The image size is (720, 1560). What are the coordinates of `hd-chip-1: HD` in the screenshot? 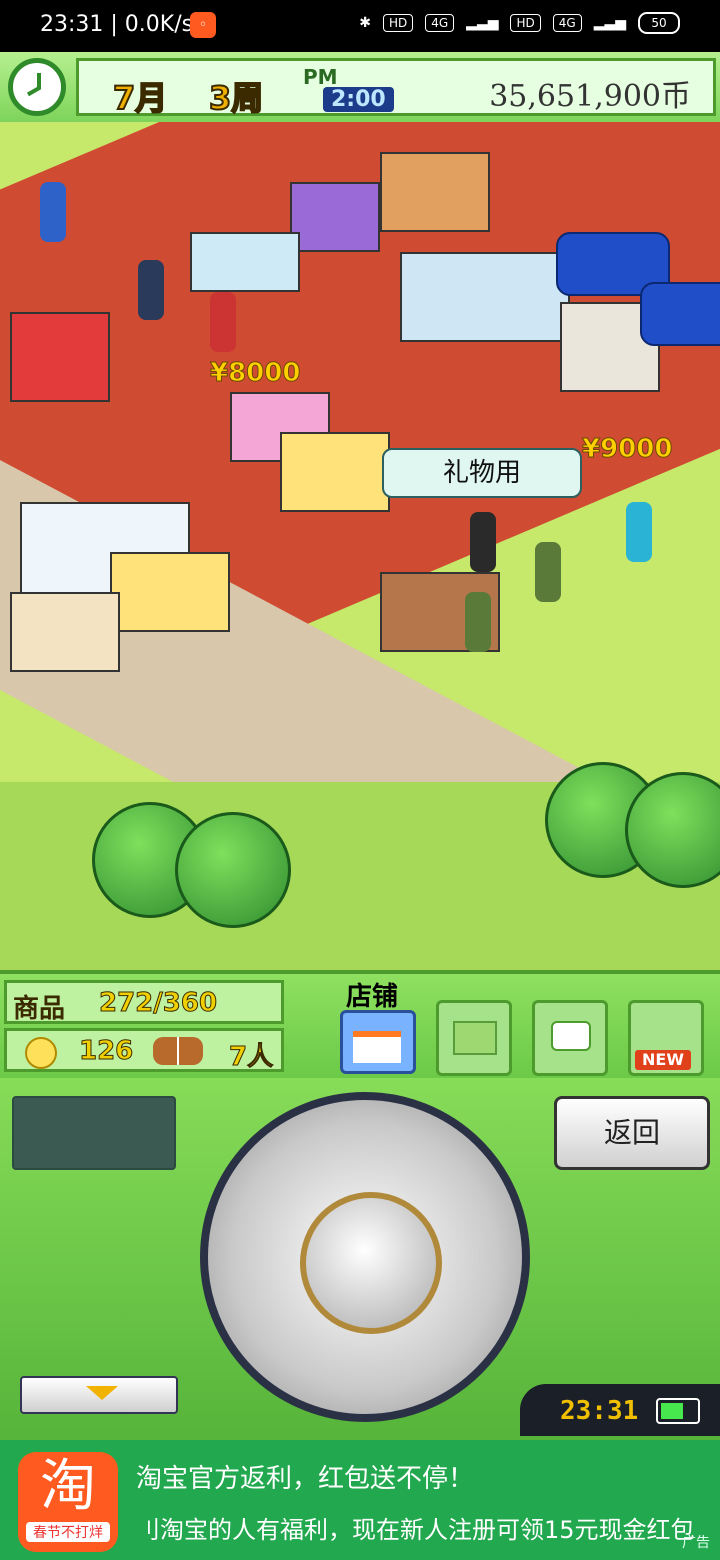 It's located at (398, 23).